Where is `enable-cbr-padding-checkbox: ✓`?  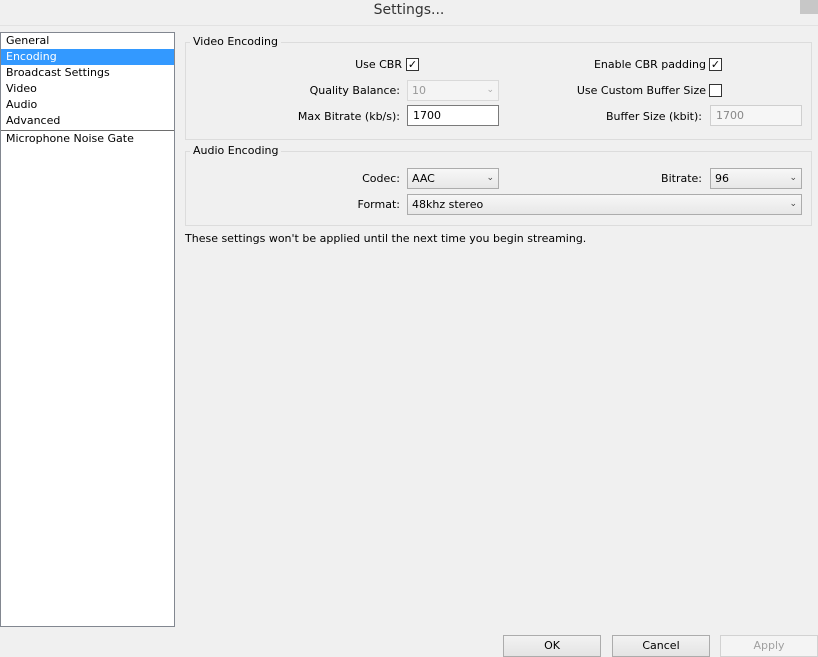
enable-cbr-padding-checkbox: ✓ is located at coordinates (715, 64).